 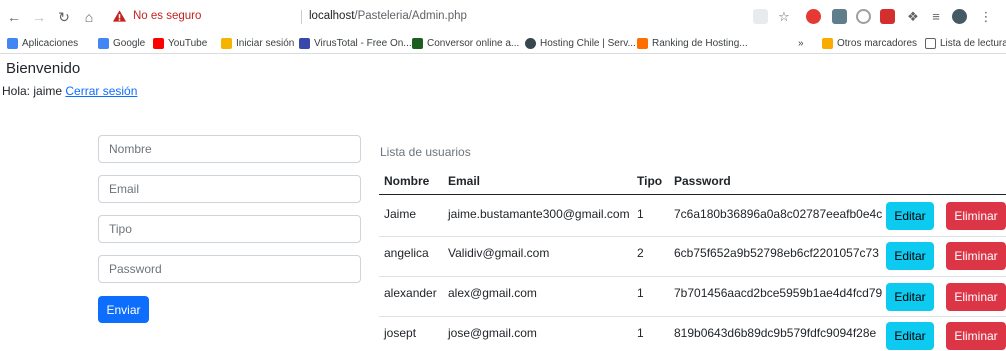 I want to click on conversor-icon, so click(x=417, y=43).